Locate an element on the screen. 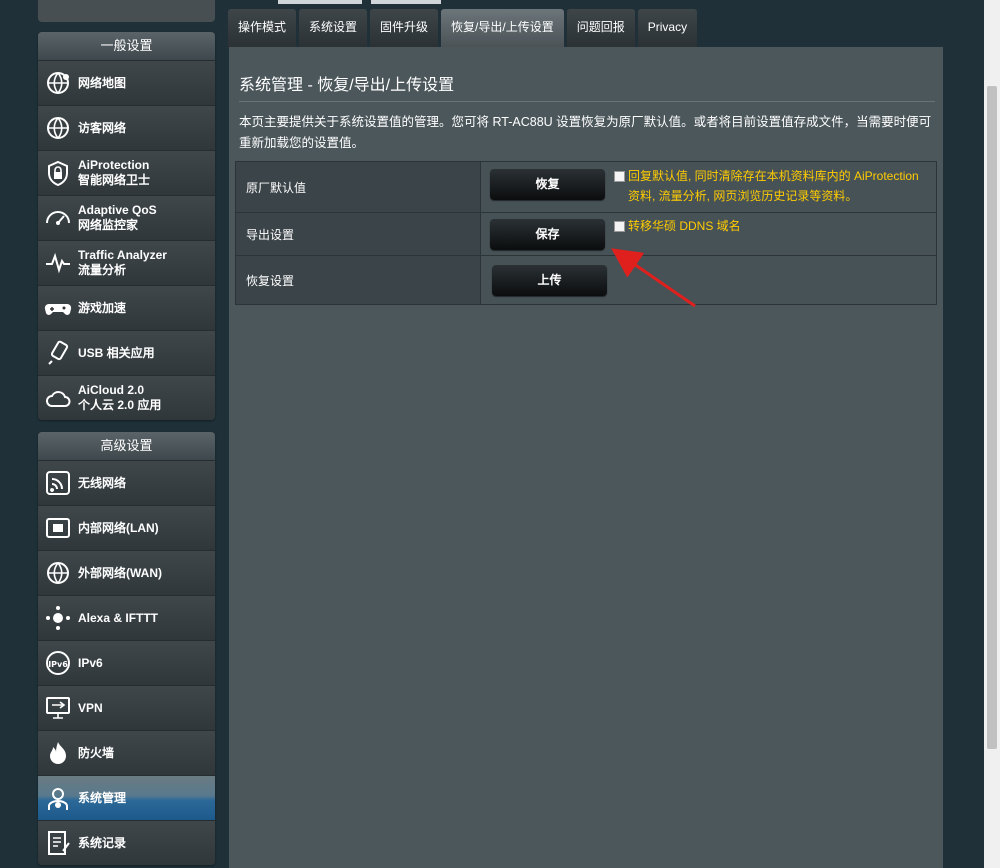 The width and height of the screenshot is (1000, 868). sidebar-item-globe-network: 网络地图 is located at coordinates (126, 82).